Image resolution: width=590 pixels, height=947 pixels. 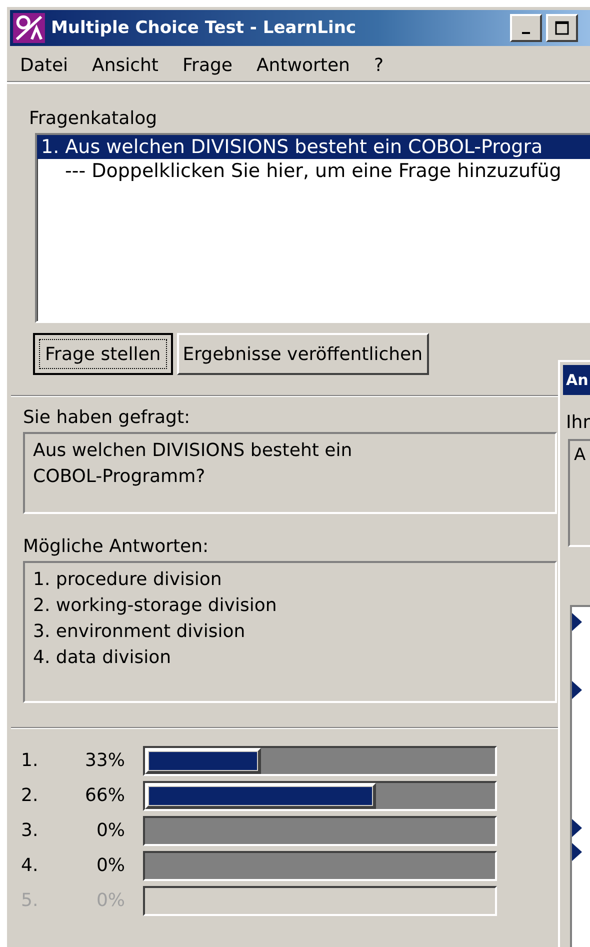 What do you see at coordinates (526, 33) in the screenshot?
I see `minimize-icon` at bounding box center [526, 33].